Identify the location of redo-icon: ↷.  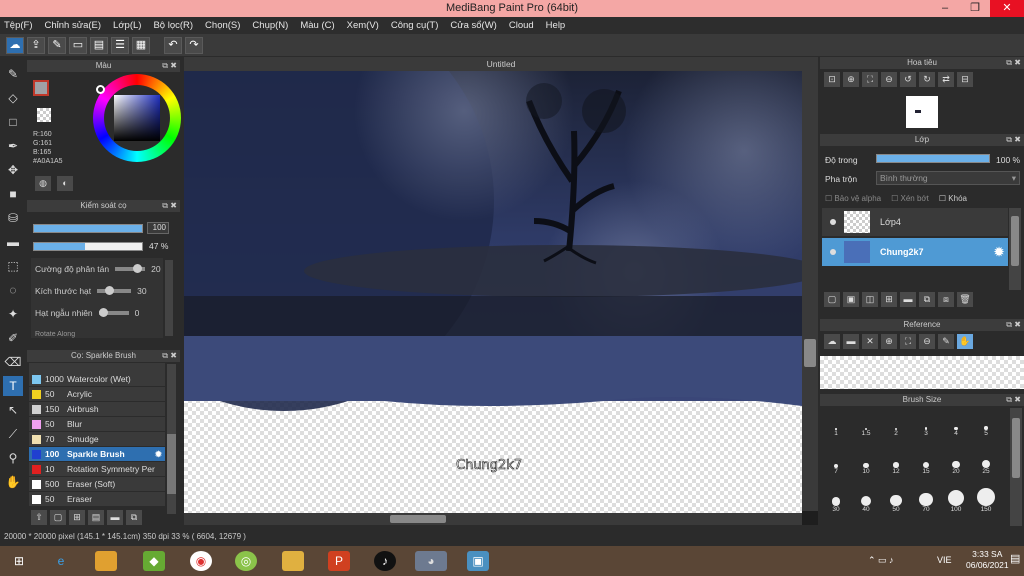
(194, 45).